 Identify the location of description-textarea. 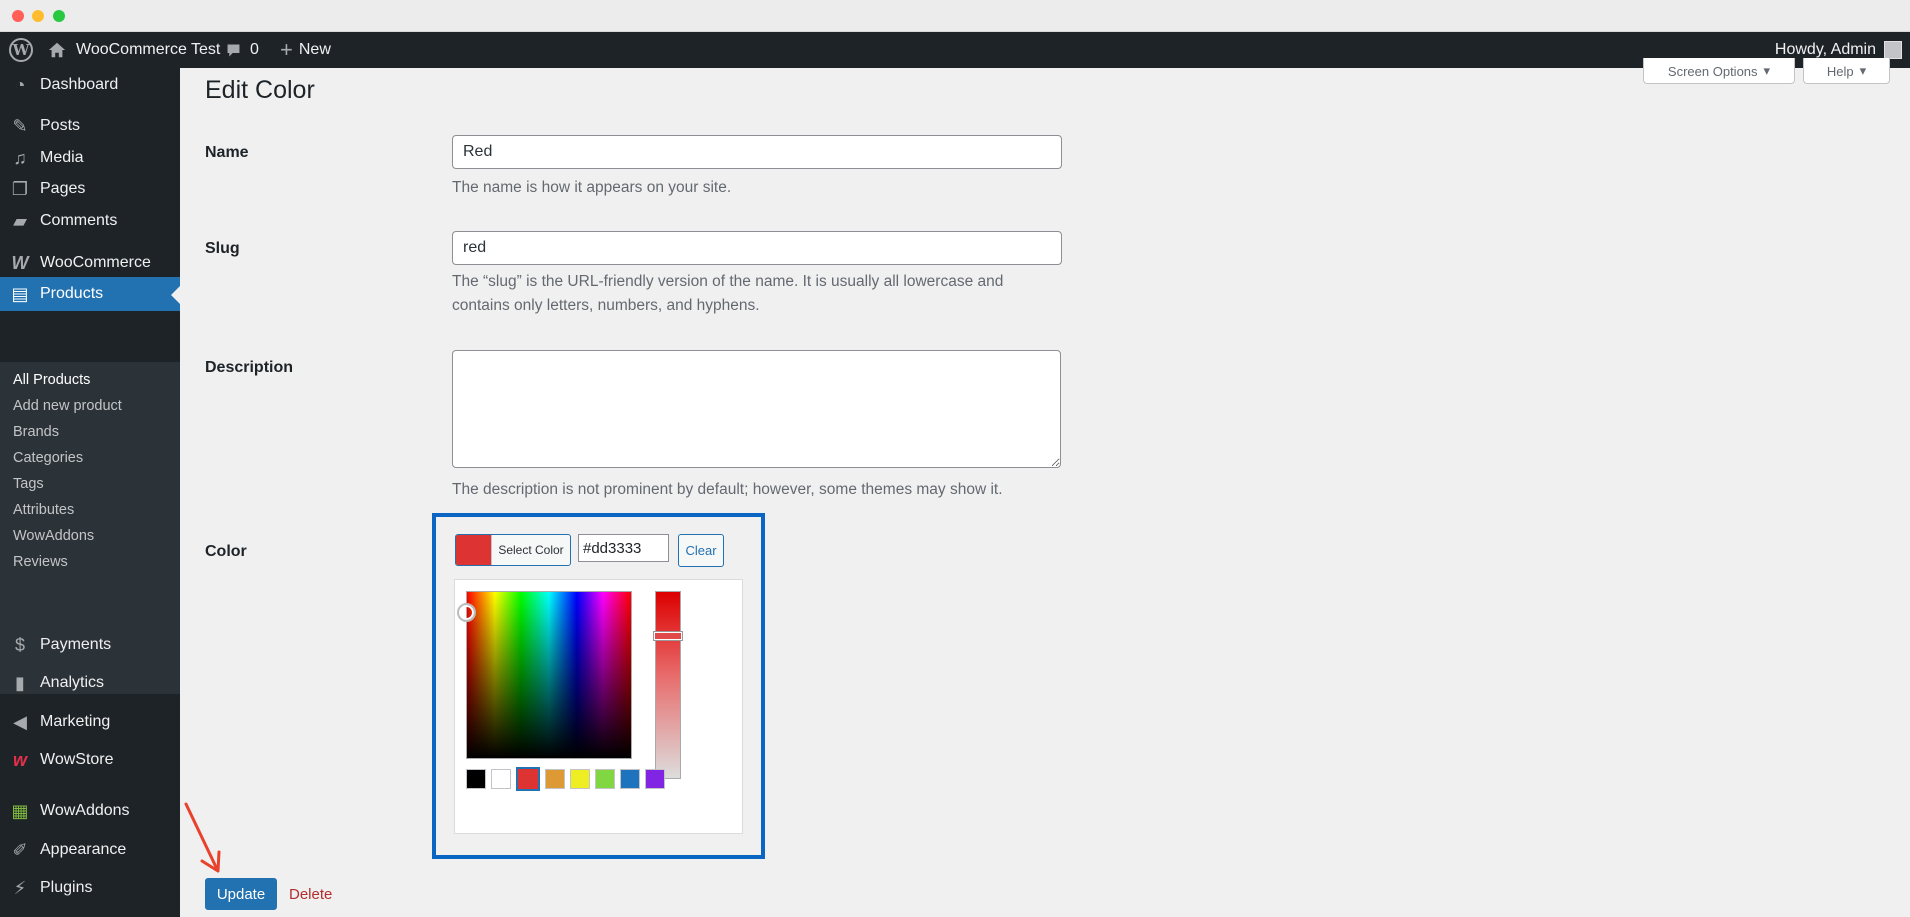
(756, 409).